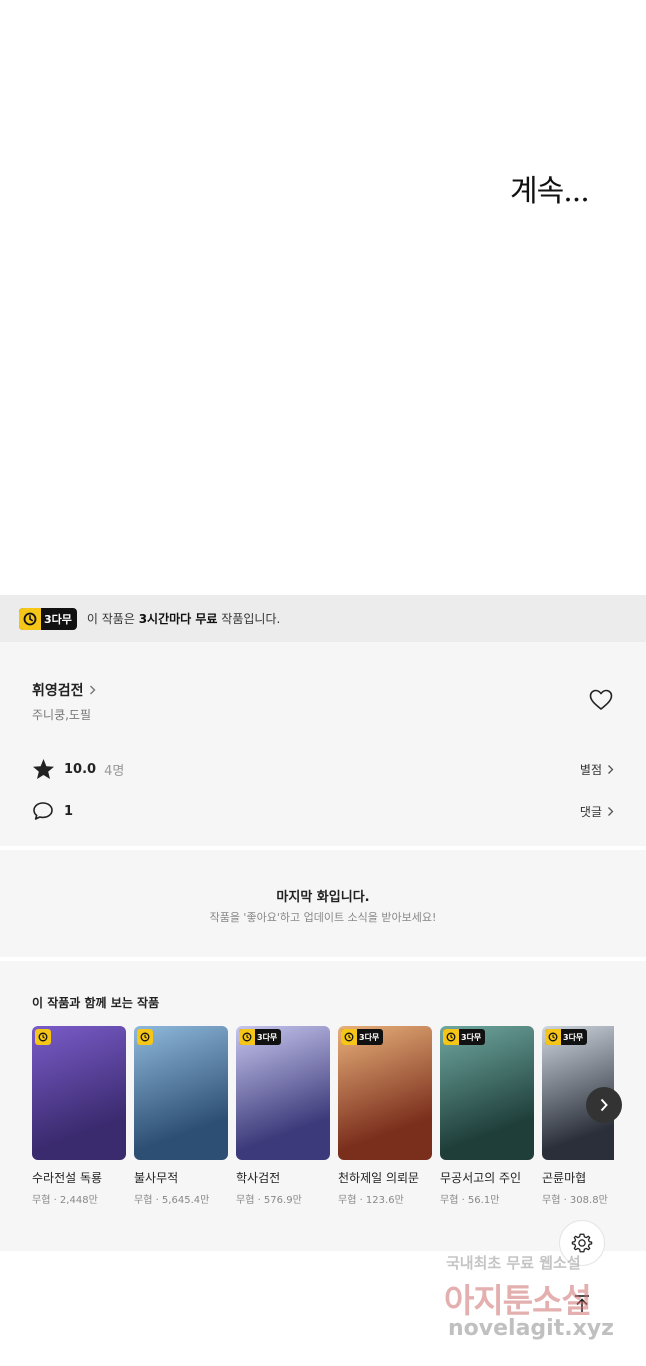 This screenshot has height=1366, width=646. What do you see at coordinates (156, 1178) in the screenshot?
I see `recommendation-title: 불사무적` at bounding box center [156, 1178].